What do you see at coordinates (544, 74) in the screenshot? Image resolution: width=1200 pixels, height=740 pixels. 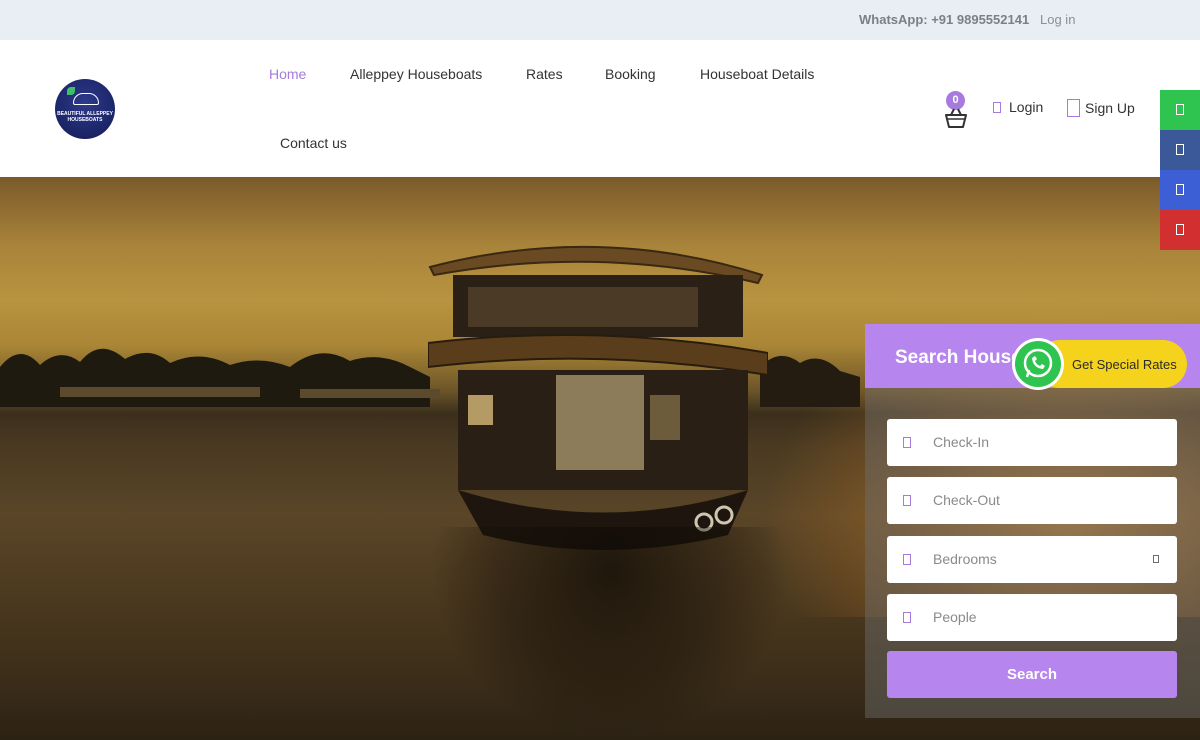 I see `nav-item-rates: Rates` at bounding box center [544, 74].